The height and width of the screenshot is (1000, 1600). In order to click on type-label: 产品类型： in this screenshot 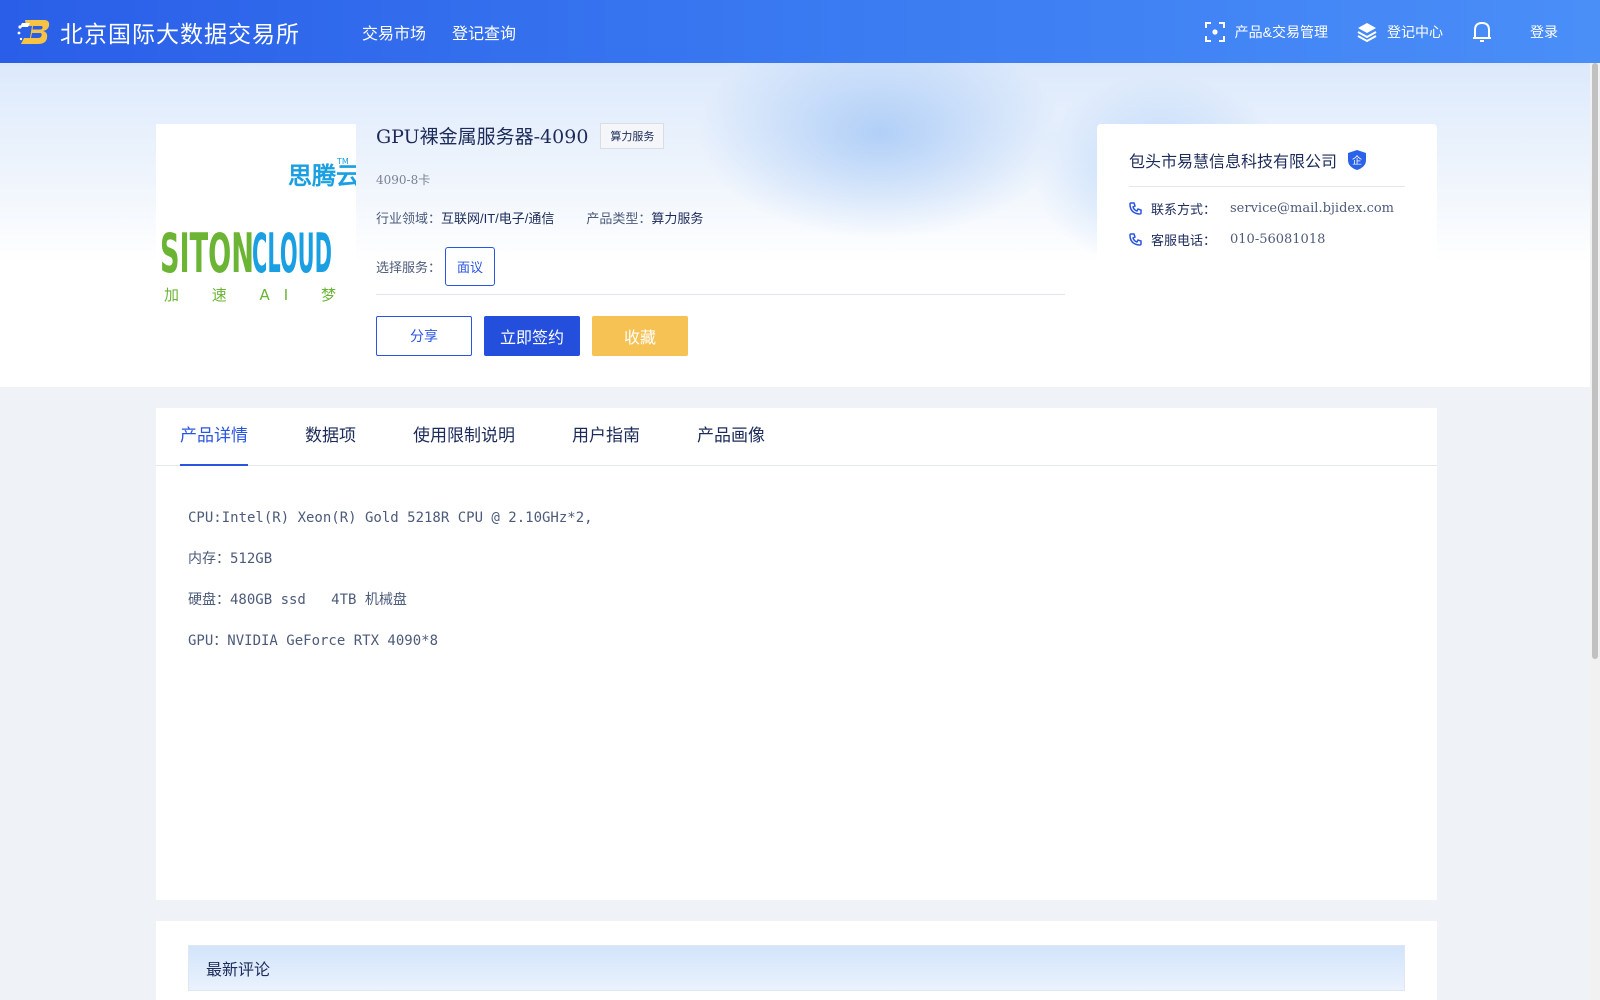, I will do `click(619, 218)`.